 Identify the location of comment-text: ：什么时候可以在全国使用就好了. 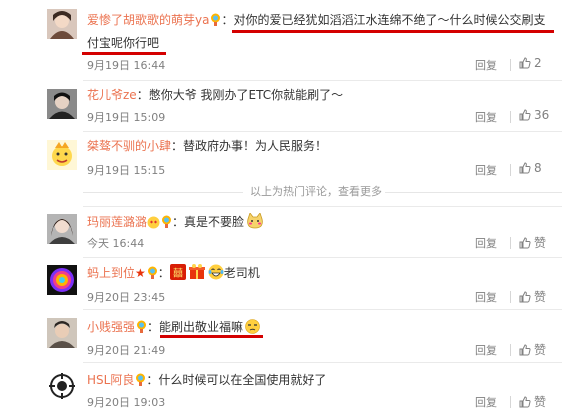
(236, 380).